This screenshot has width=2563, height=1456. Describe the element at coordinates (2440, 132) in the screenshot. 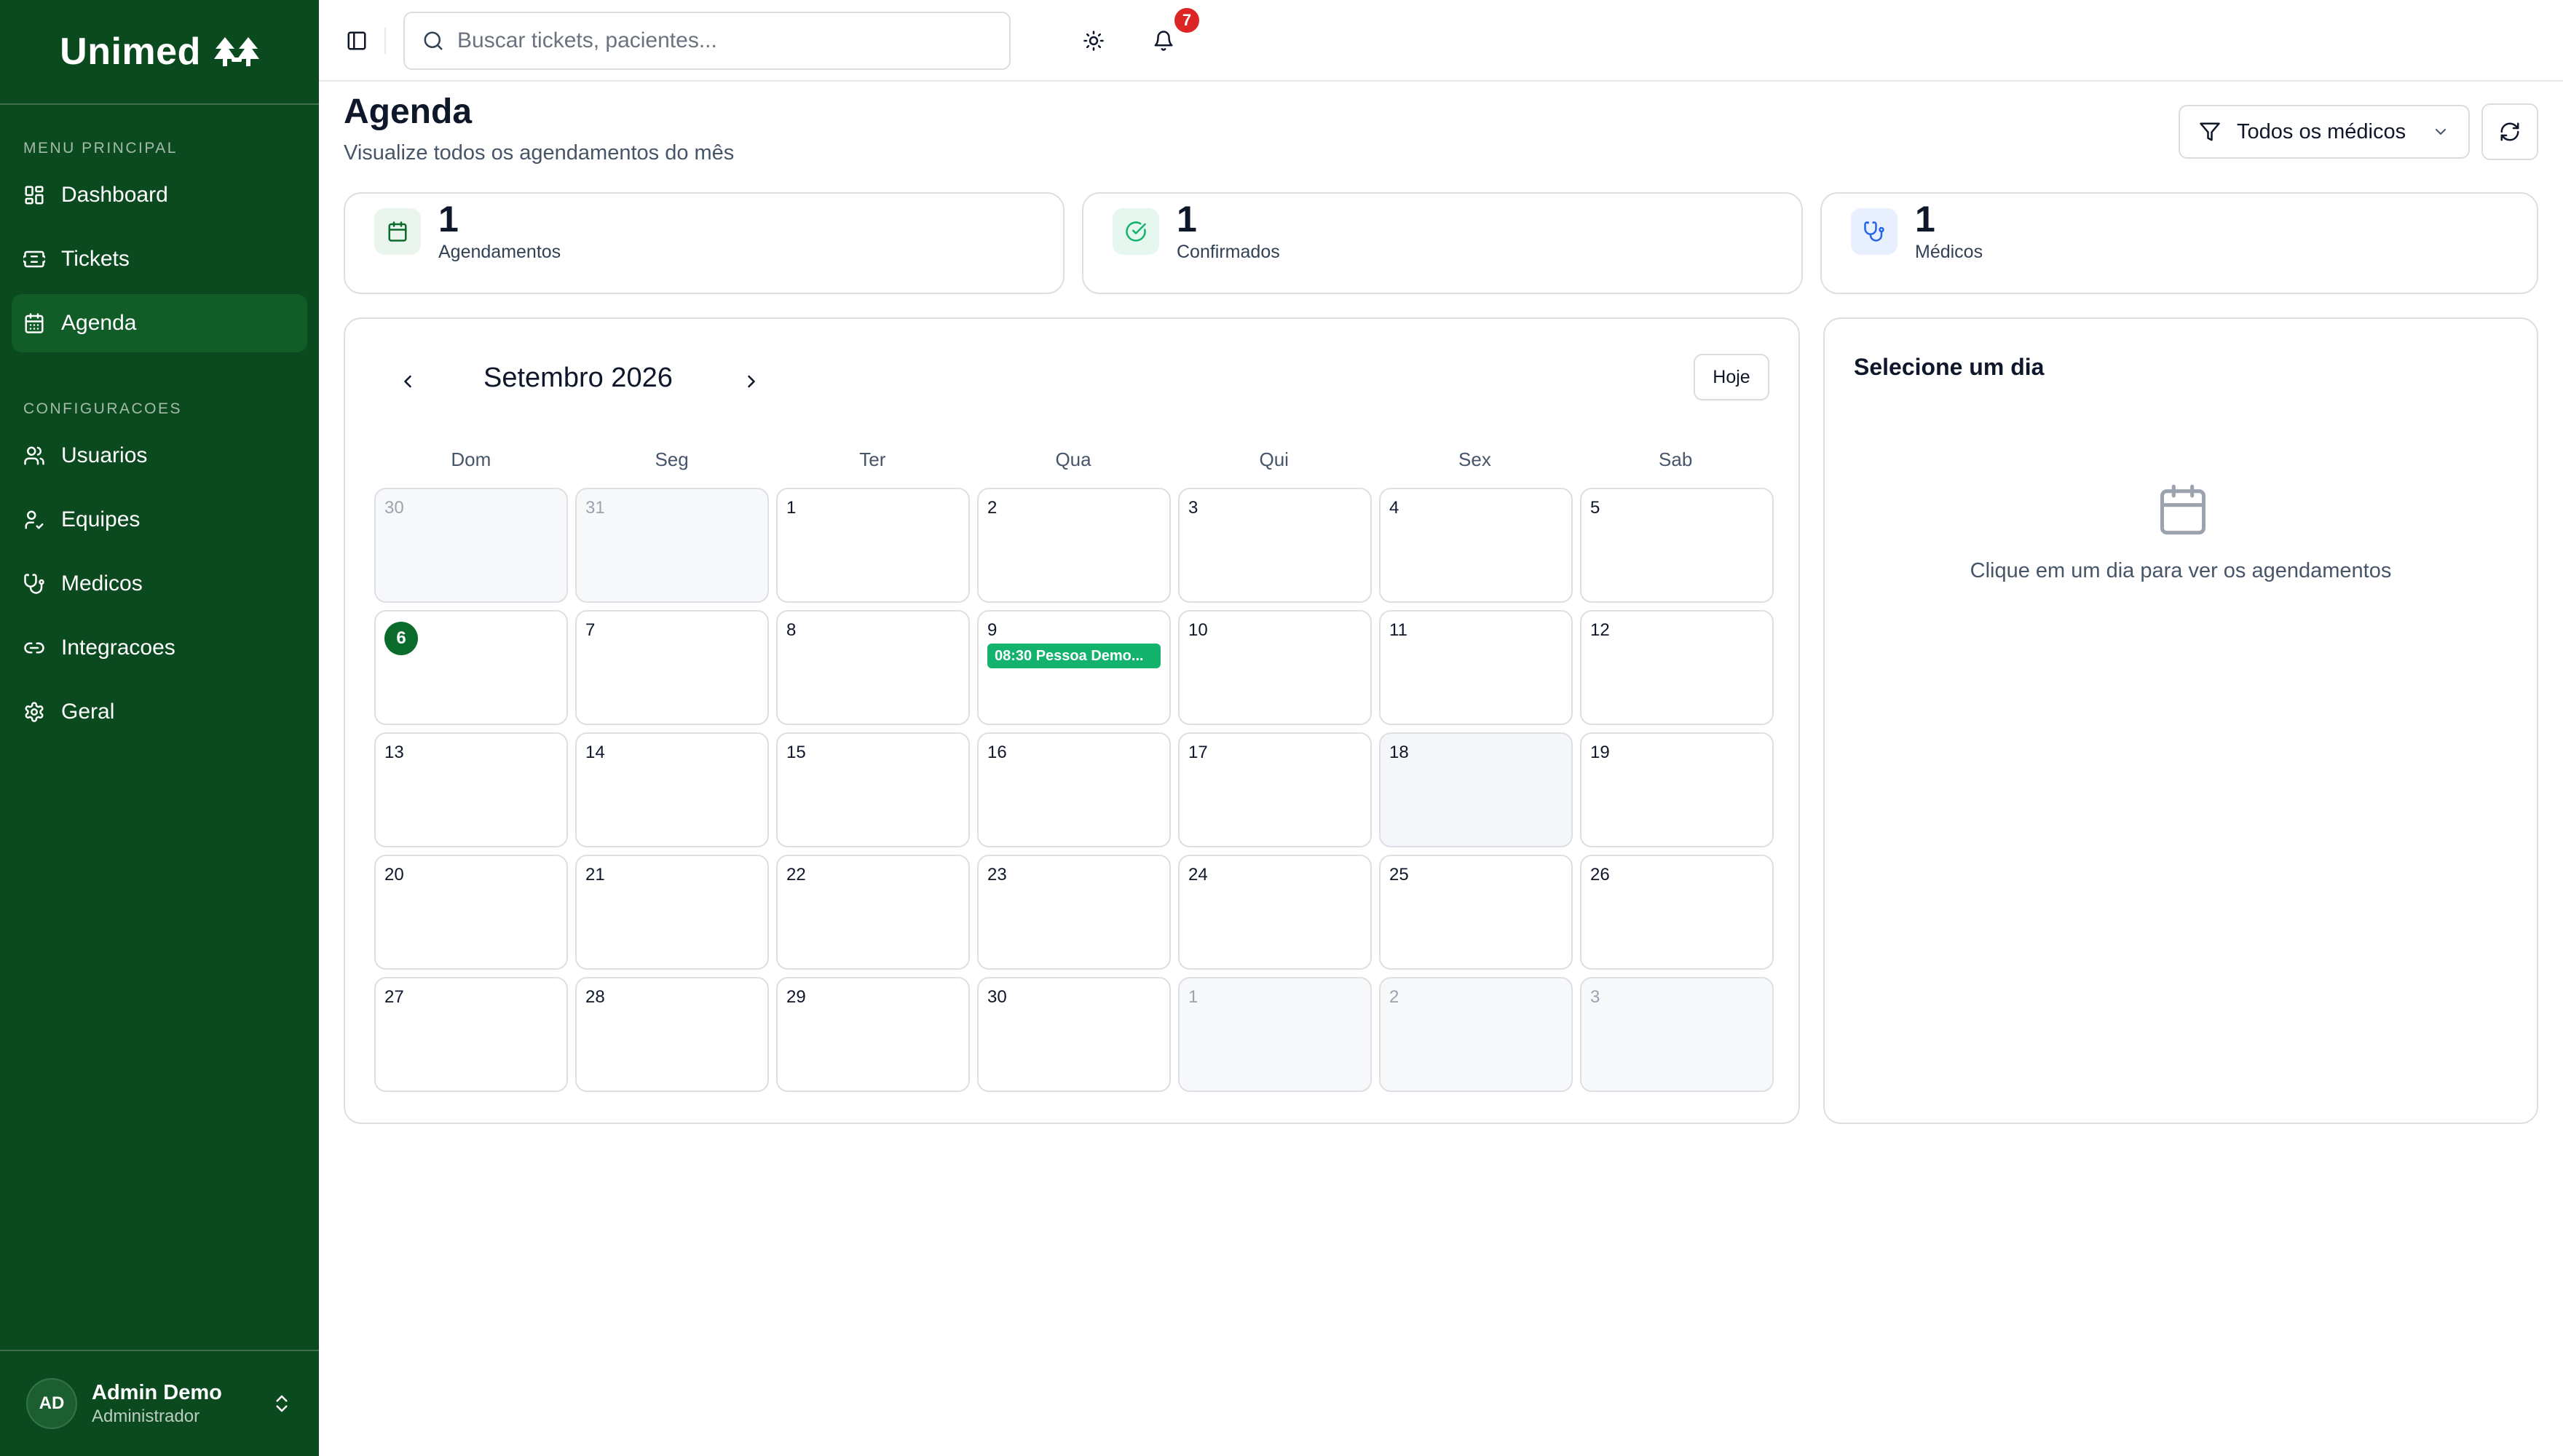

I see `chevron-down-icon` at that location.